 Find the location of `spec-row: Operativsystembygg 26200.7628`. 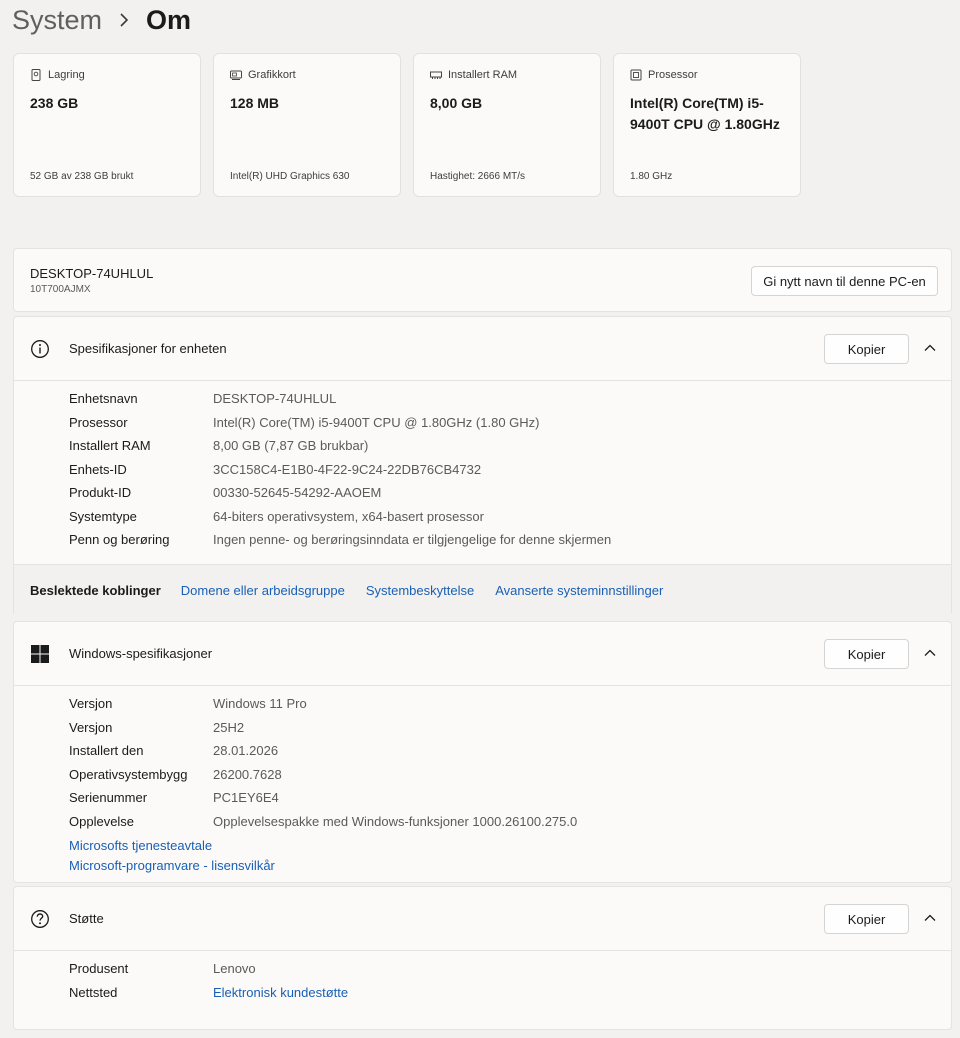

spec-row: Operativsystembygg 26200.7628 is located at coordinates (323, 775).